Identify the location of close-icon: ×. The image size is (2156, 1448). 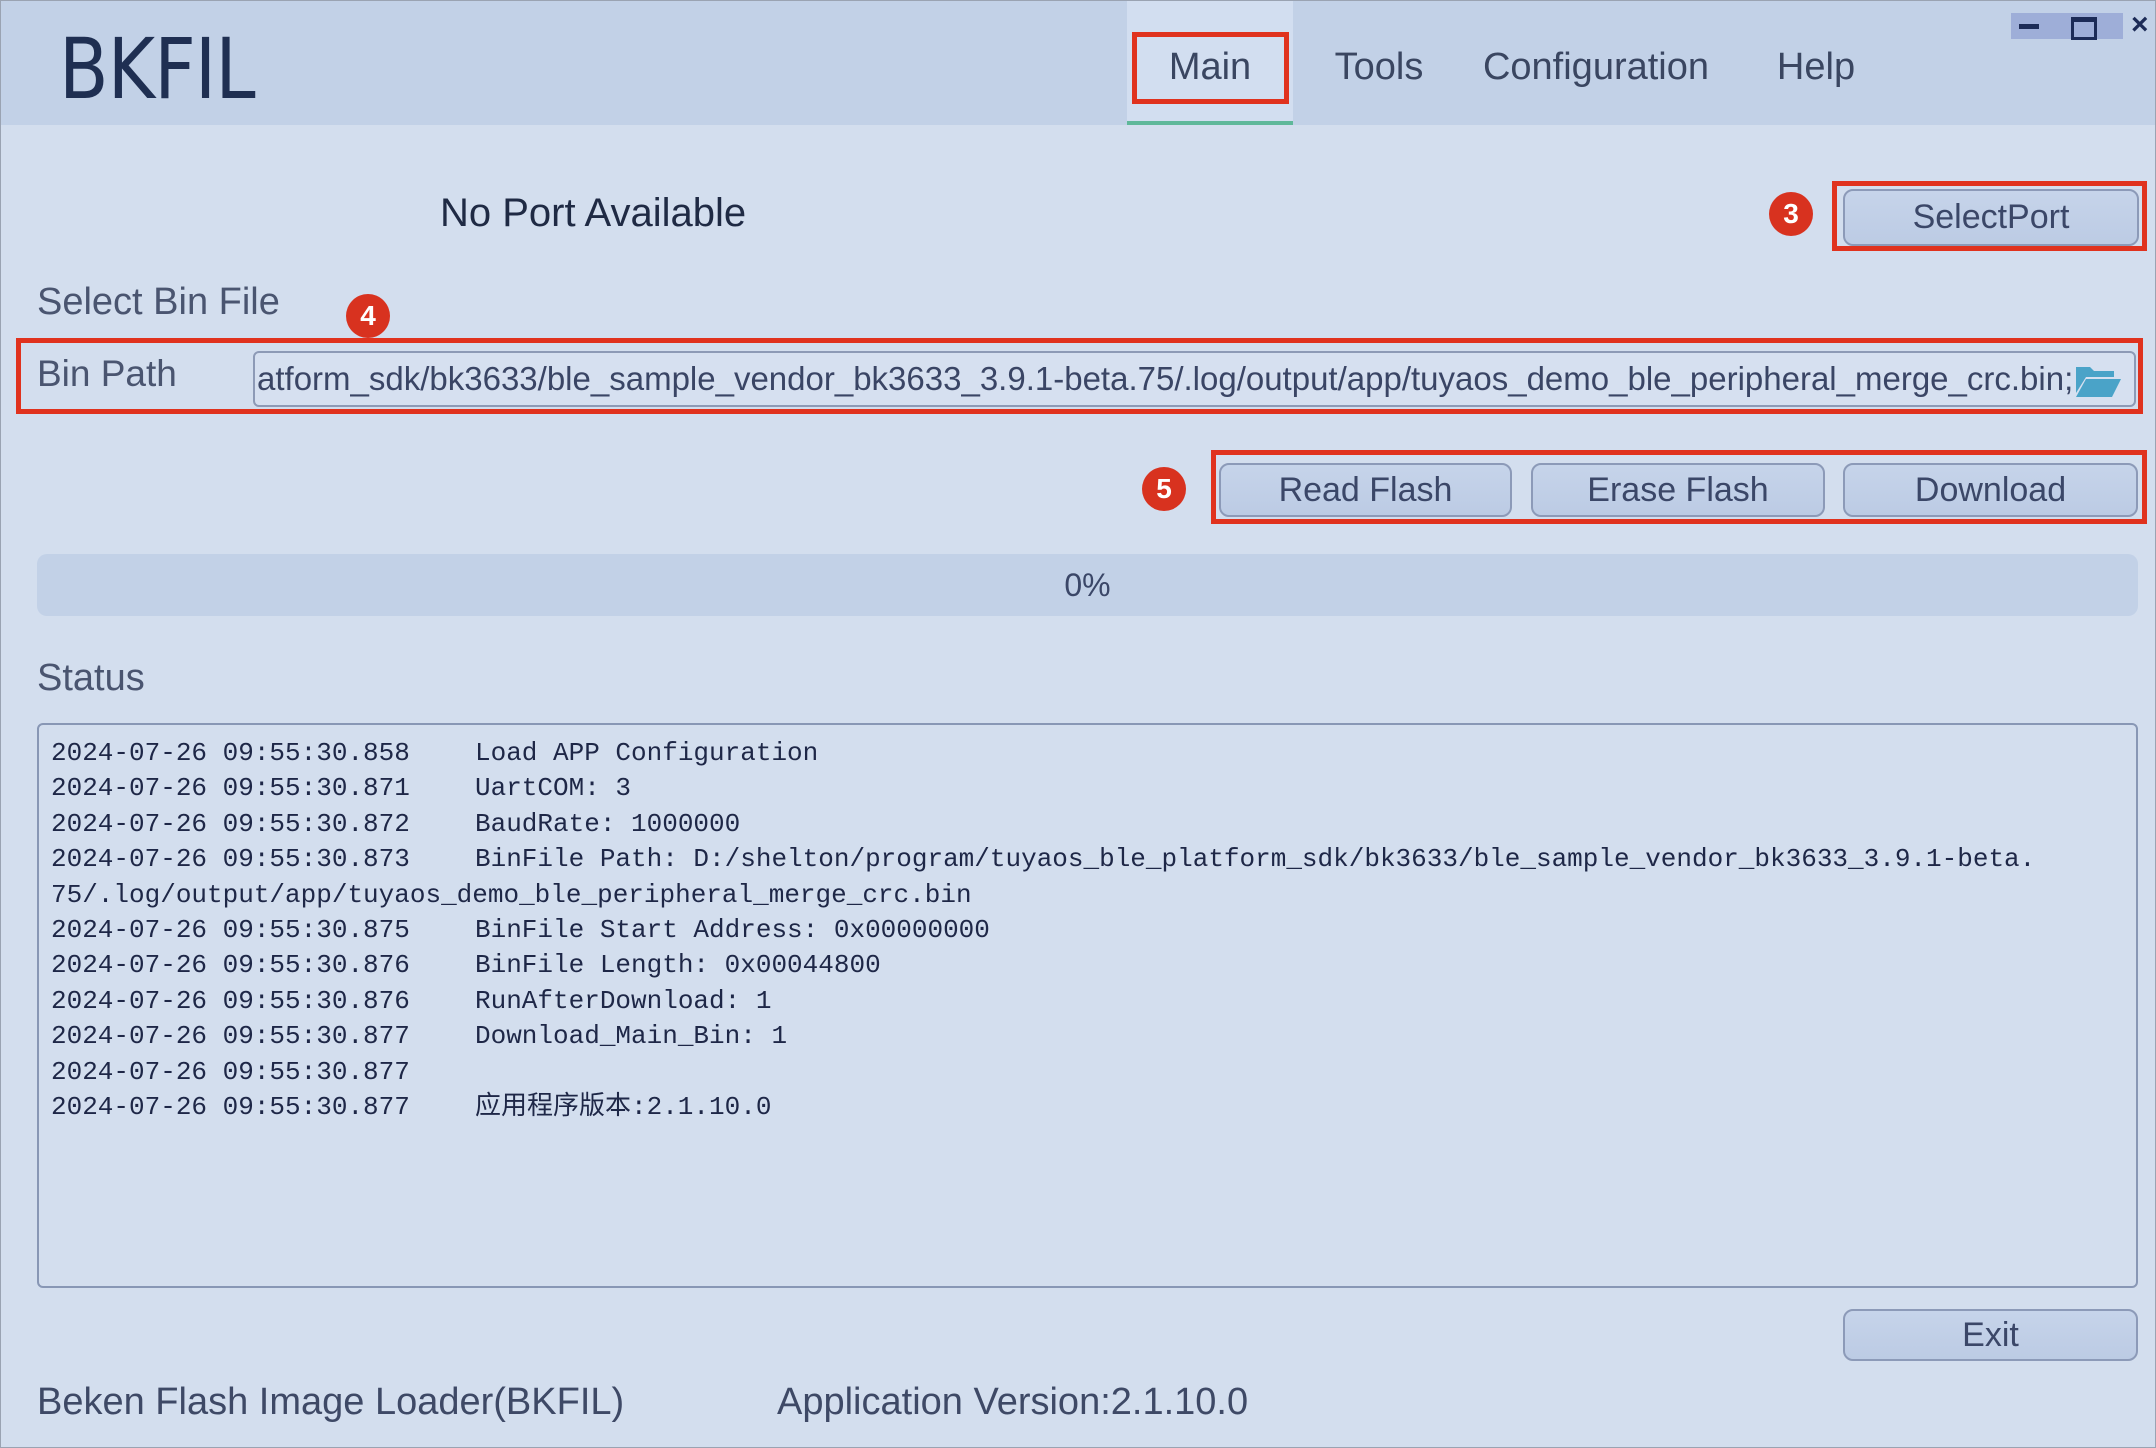
(2140, 25).